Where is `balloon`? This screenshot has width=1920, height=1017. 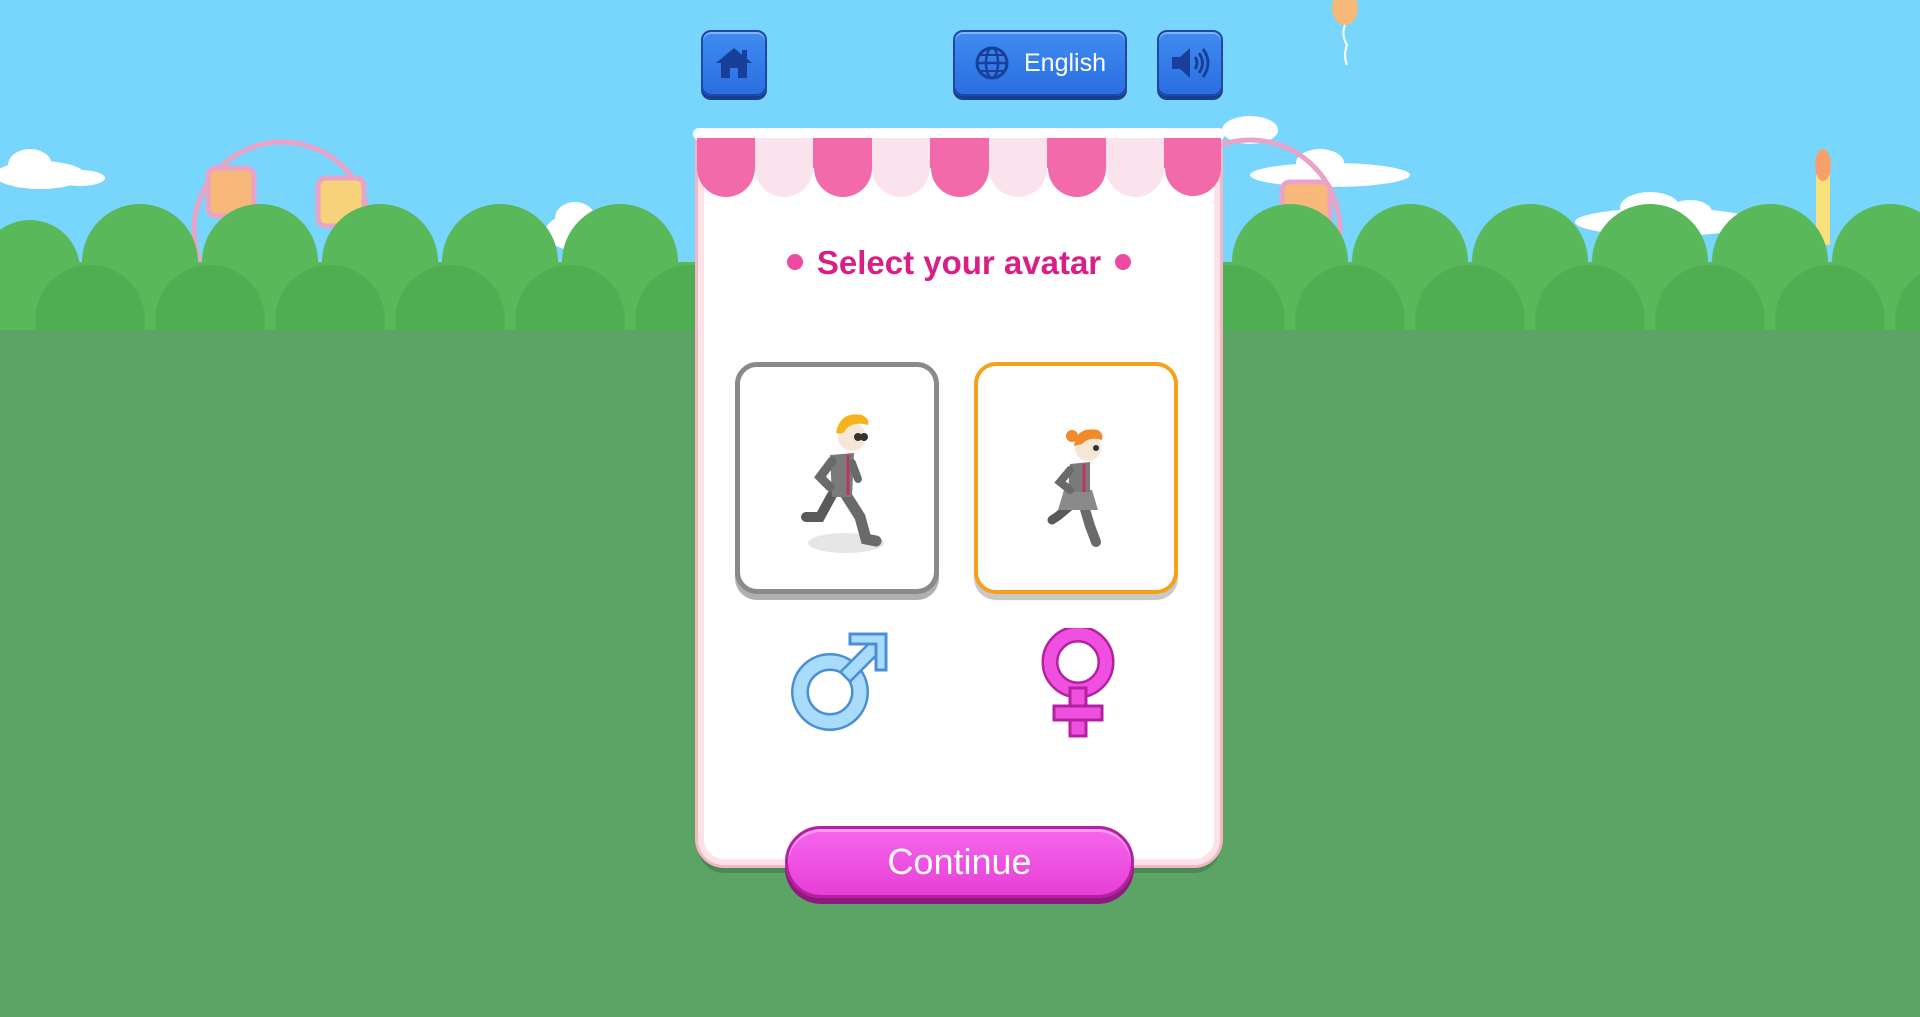 balloon is located at coordinates (1345, 33).